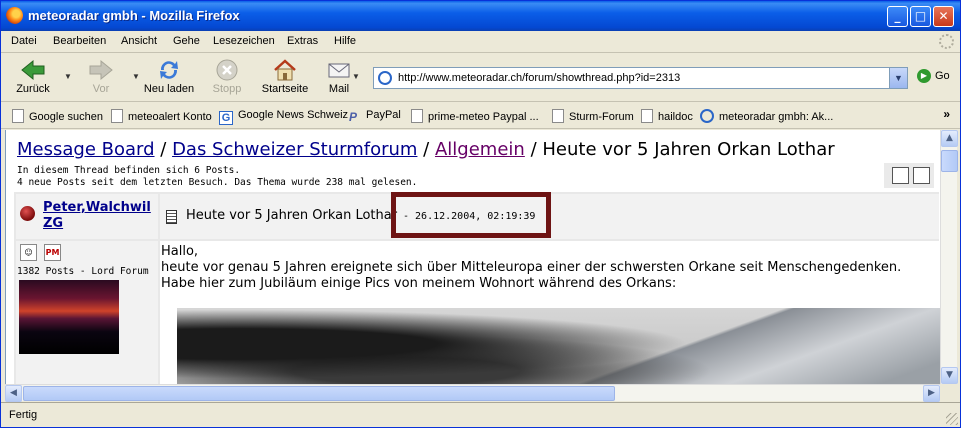 The height and width of the screenshot is (428, 961). I want to click on thread-post-count: In diesem Thread befinden sich 6 Posts., so click(129, 170).